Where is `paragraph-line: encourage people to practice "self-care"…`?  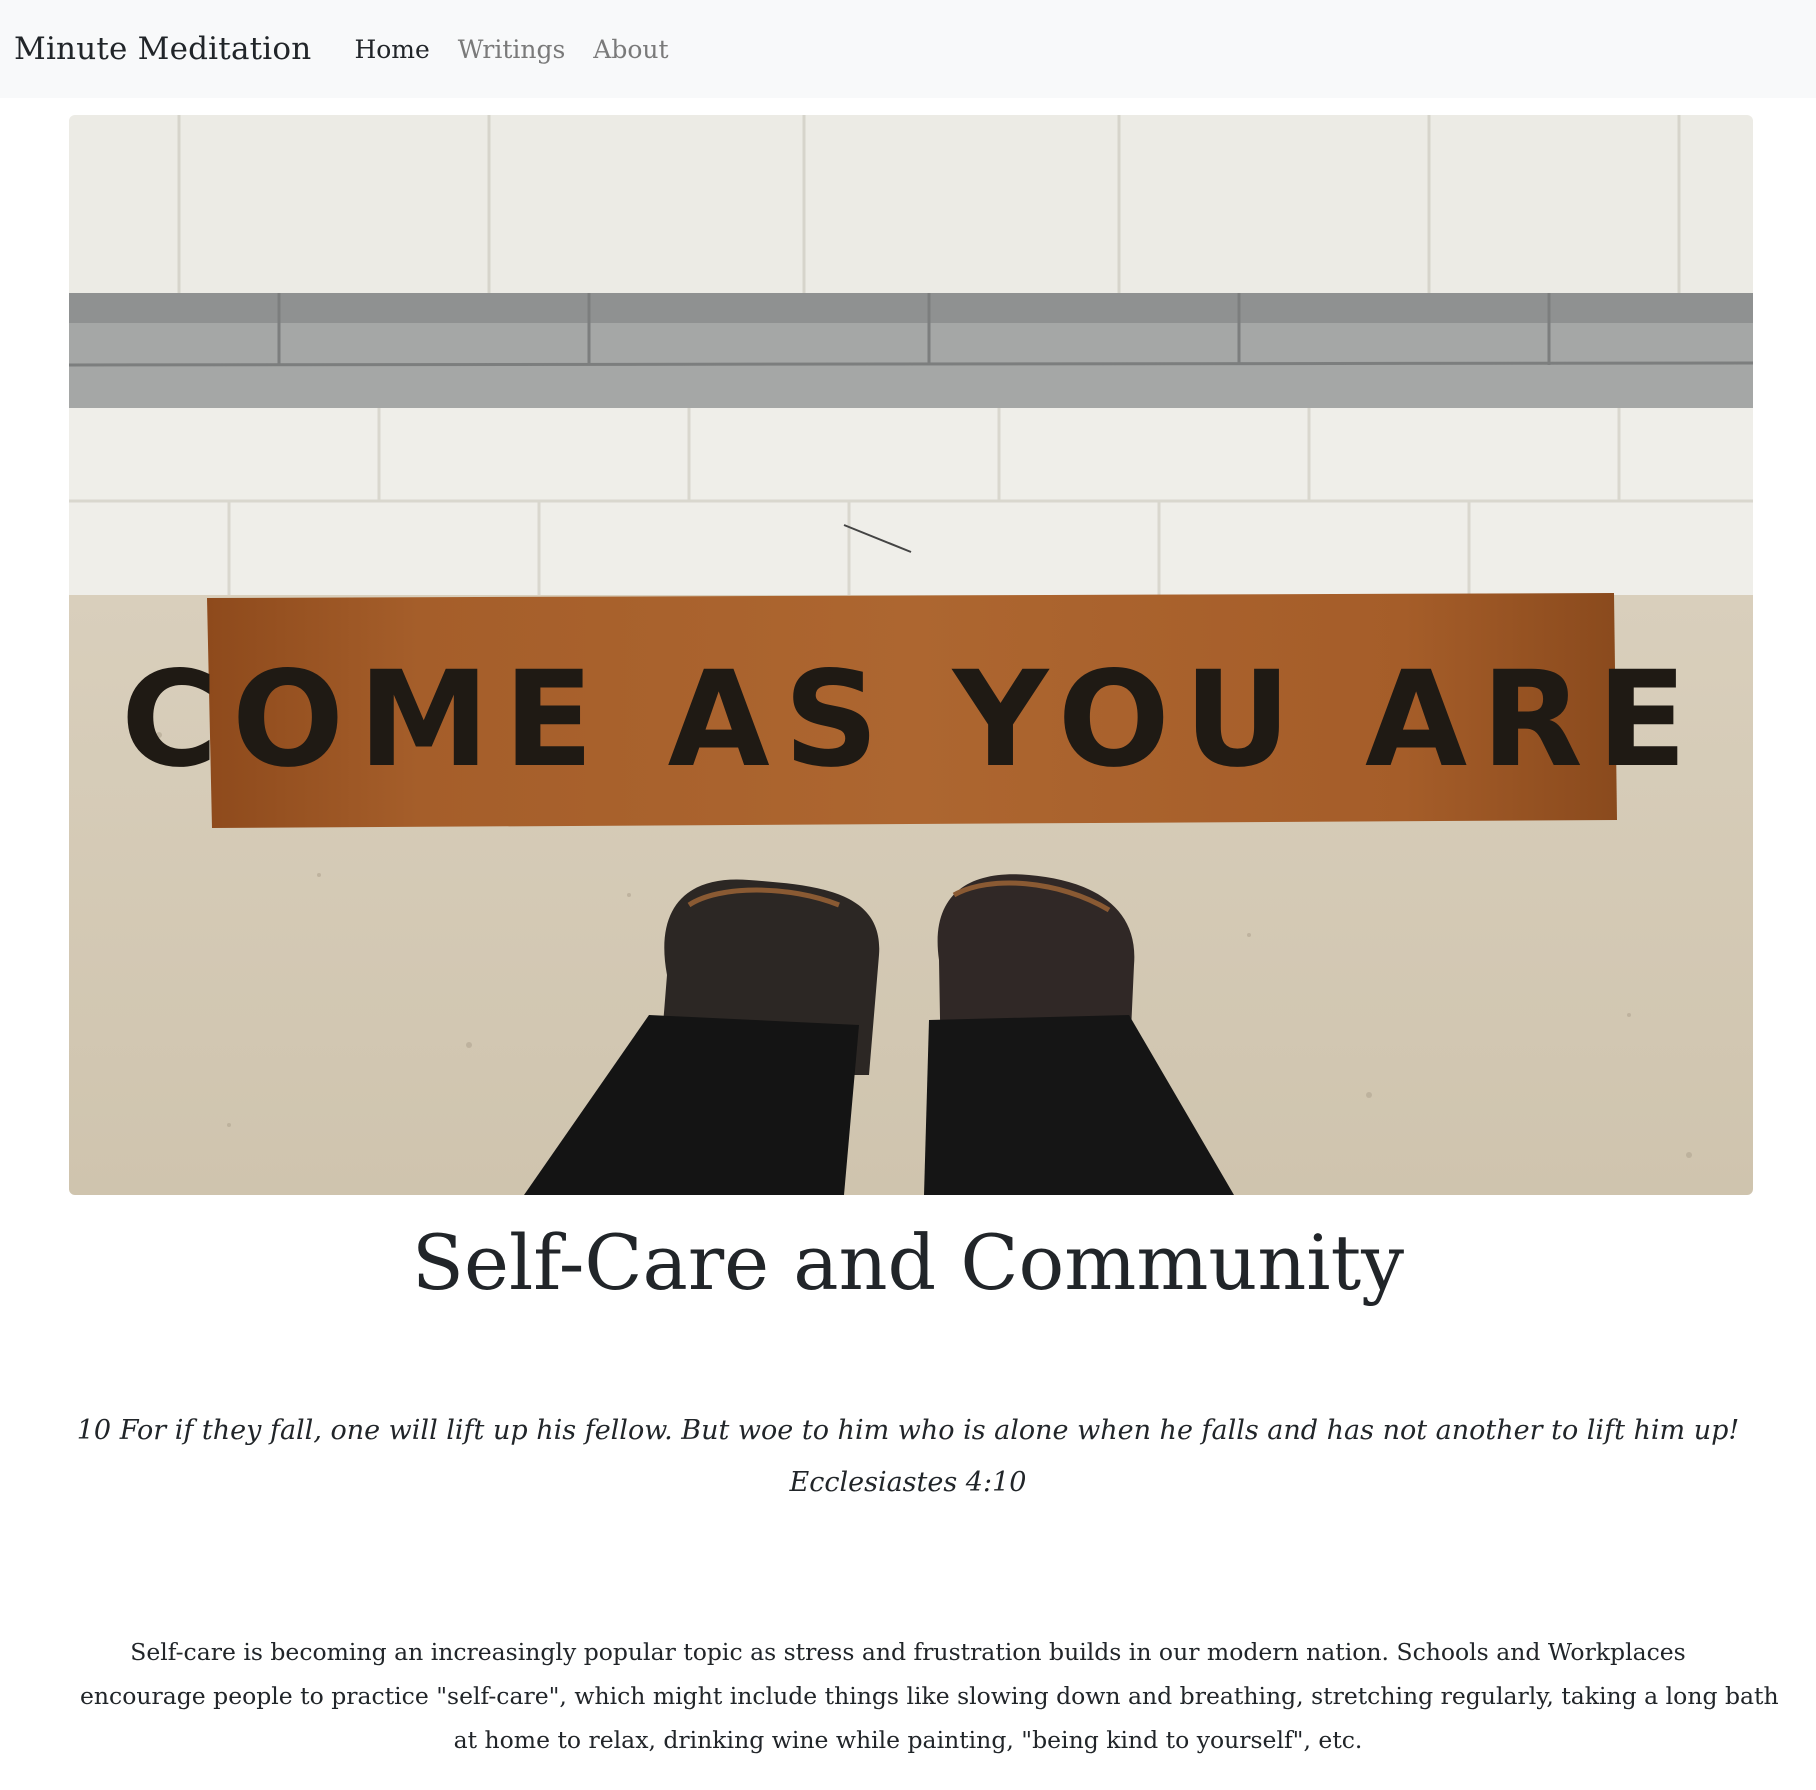
paragraph-line: encourage people to practice "self-care"… is located at coordinates (929, 1696).